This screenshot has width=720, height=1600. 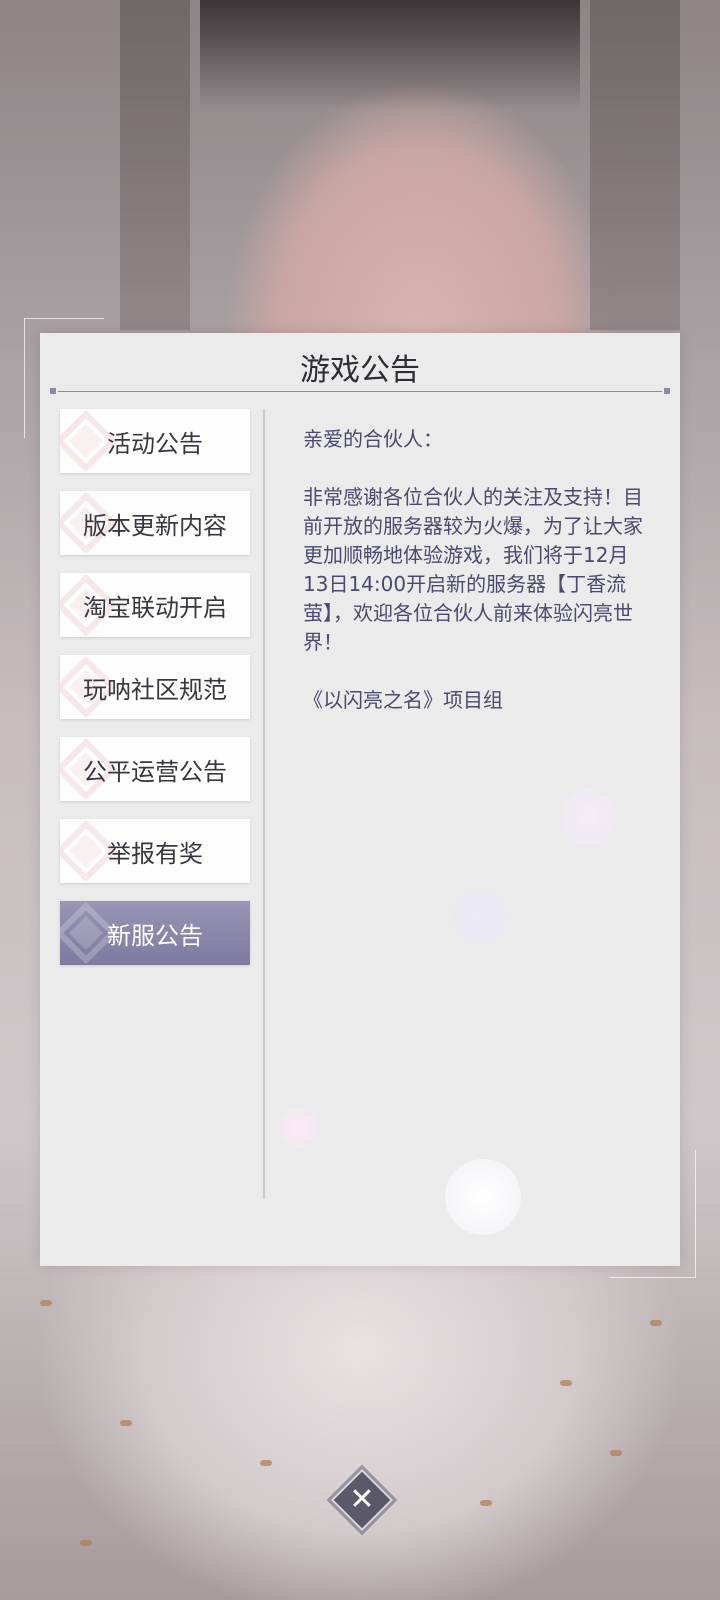 I want to click on close-icon: ✕, so click(x=362, y=1500).